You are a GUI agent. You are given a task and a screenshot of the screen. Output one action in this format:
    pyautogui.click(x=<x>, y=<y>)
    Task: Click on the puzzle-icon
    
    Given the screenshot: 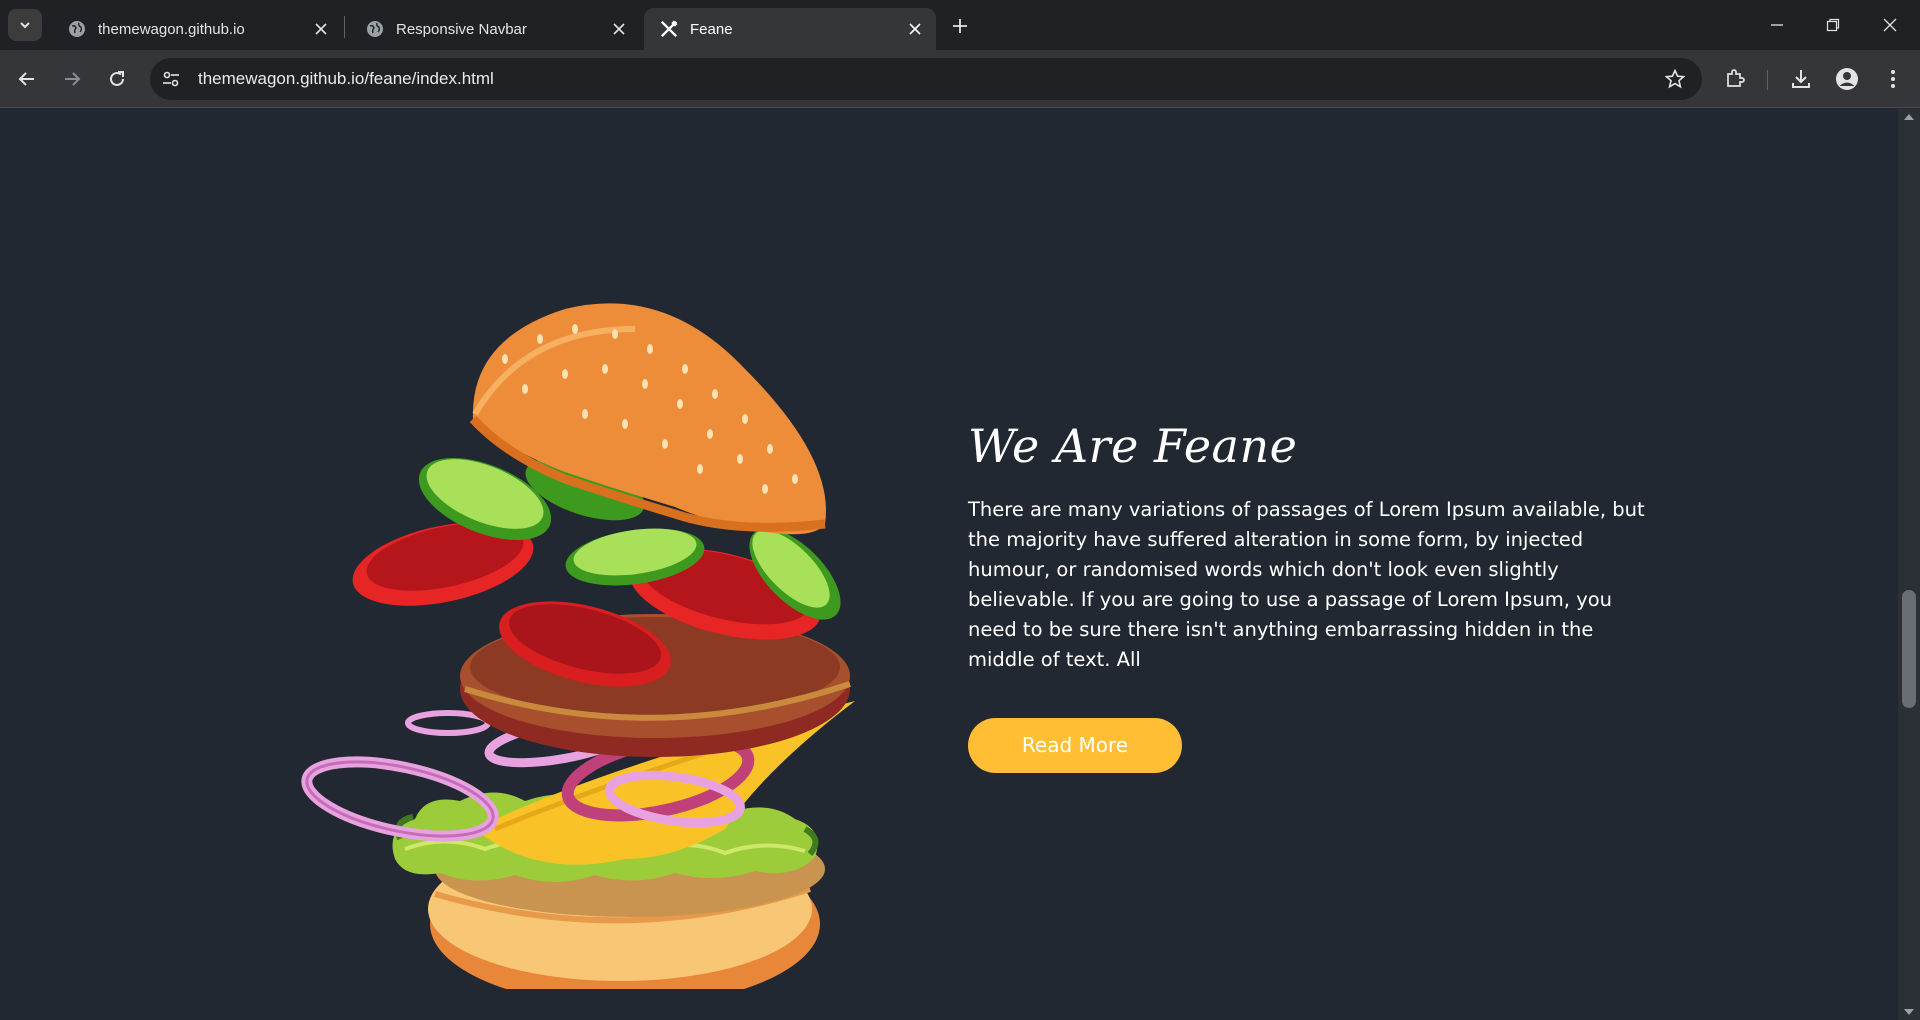 What is the action you would take?
    pyautogui.click(x=1736, y=78)
    